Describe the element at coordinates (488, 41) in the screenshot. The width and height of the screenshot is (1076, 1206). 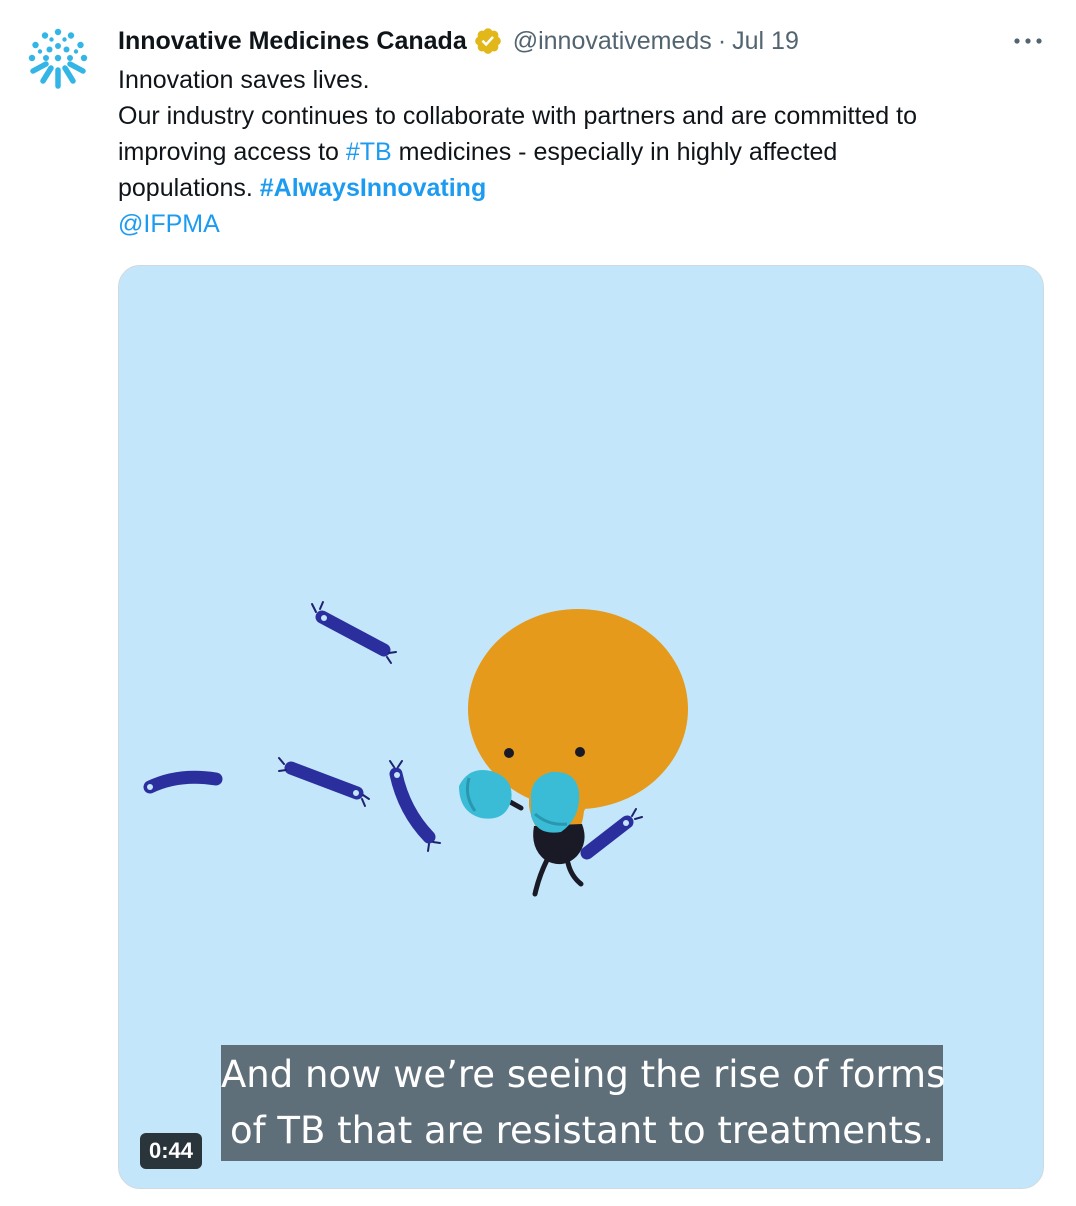
I see `verified-badge-icon` at that location.